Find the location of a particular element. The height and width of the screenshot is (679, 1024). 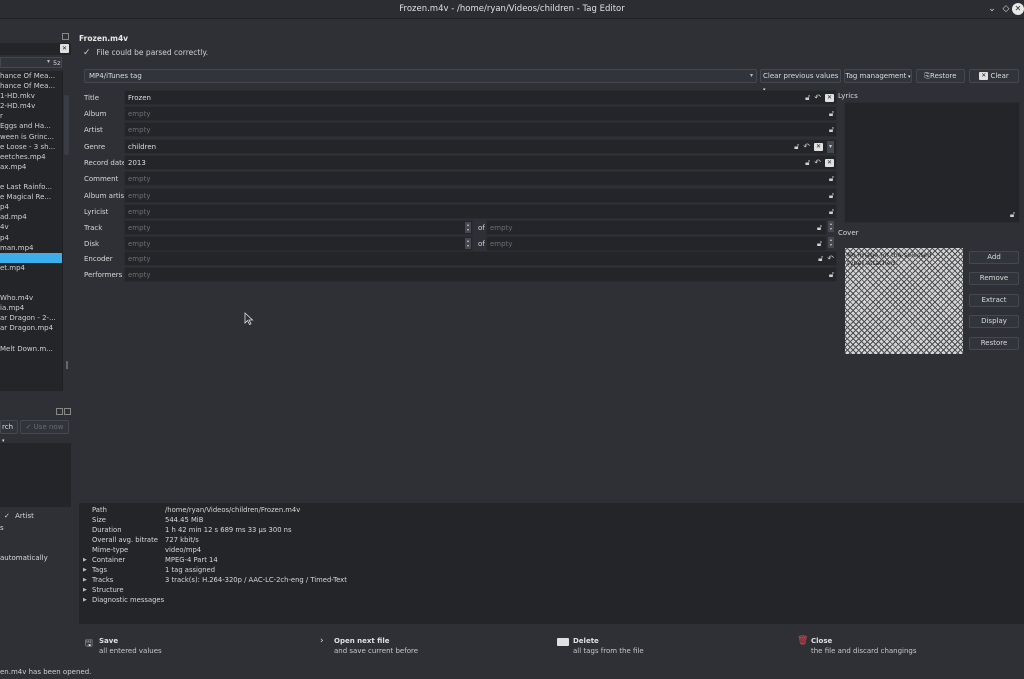

splitter-handle is located at coordinates (67, 365).